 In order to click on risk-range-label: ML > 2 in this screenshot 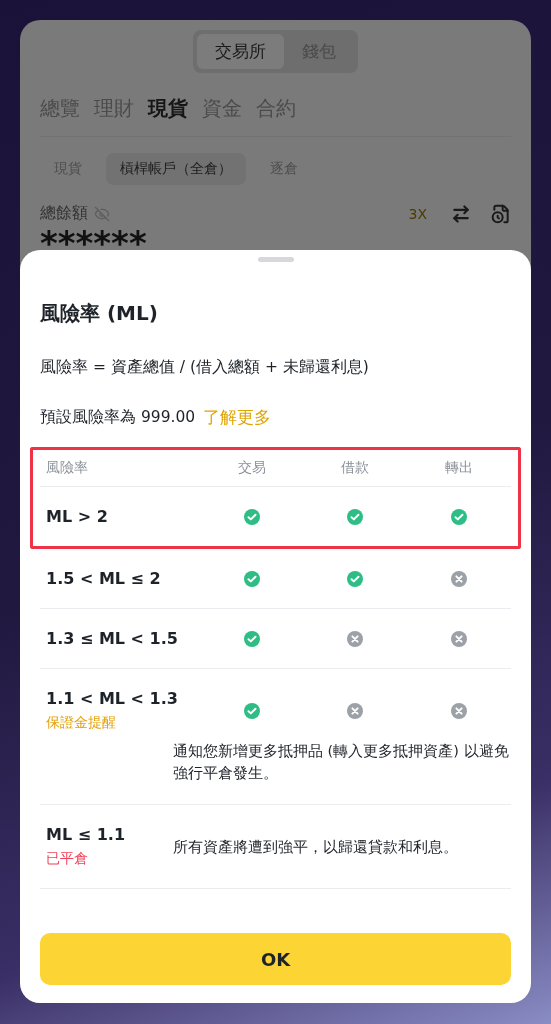, I will do `click(77, 516)`.